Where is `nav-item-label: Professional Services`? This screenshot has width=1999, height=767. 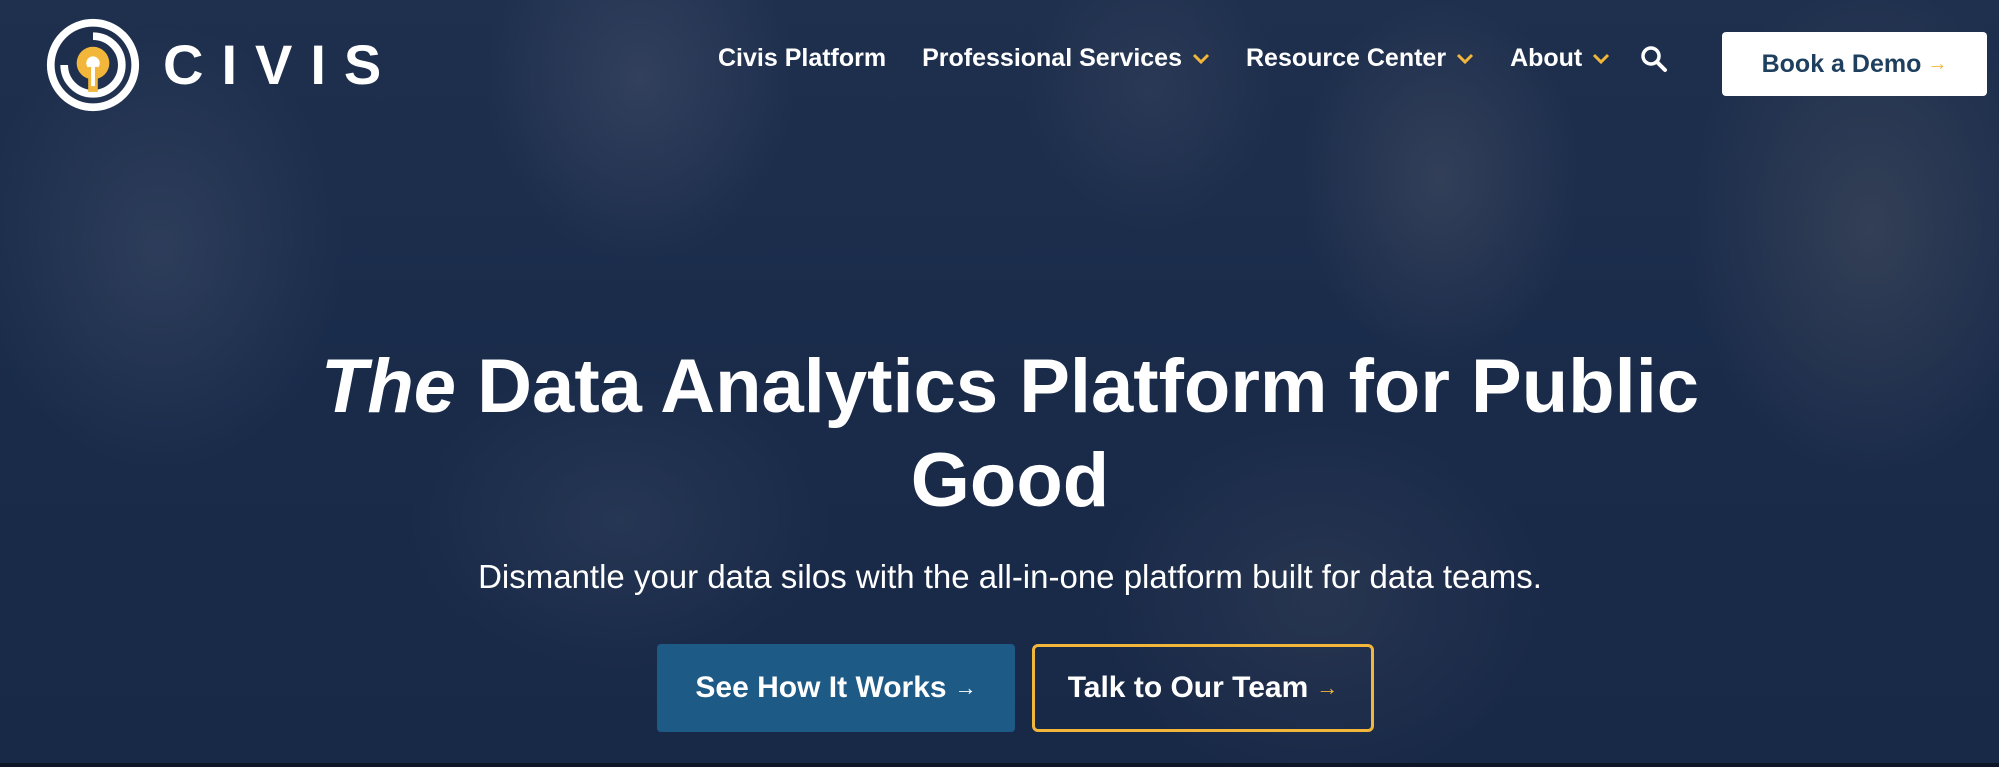 nav-item-label: Professional Services is located at coordinates (1052, 58).